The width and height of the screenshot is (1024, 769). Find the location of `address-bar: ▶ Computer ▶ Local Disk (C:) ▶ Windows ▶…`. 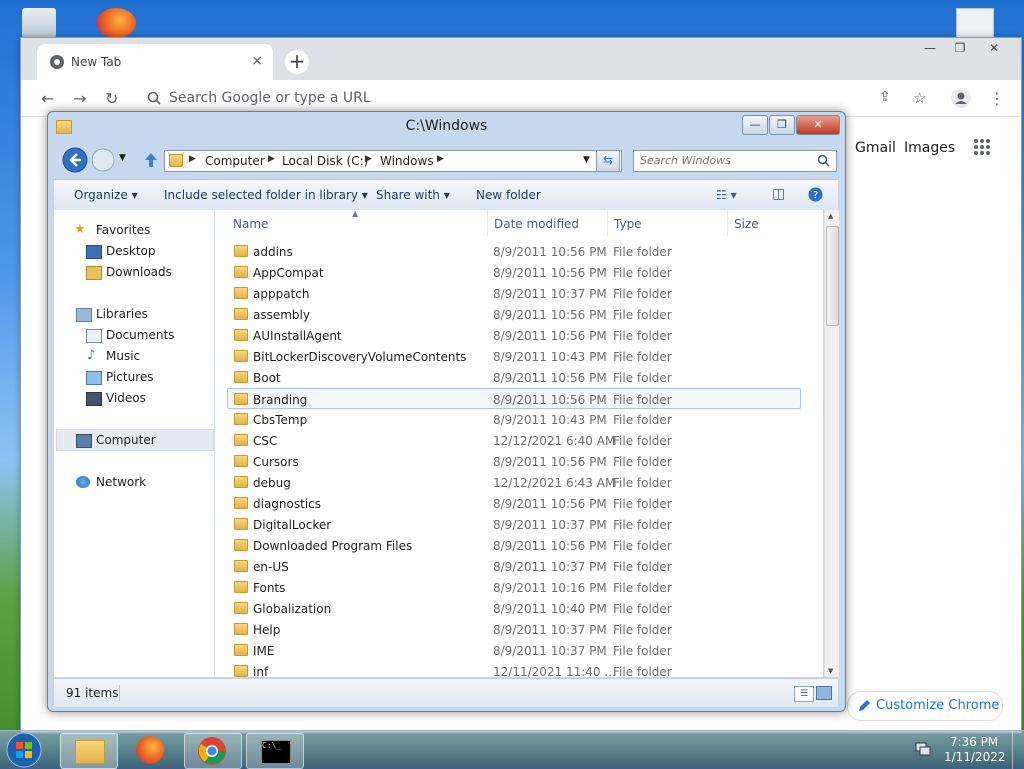

address-bar: ▶ Computer ▶ Local Disk (C:) ▶ Windows ▶… is located at coordinates (393, 161).